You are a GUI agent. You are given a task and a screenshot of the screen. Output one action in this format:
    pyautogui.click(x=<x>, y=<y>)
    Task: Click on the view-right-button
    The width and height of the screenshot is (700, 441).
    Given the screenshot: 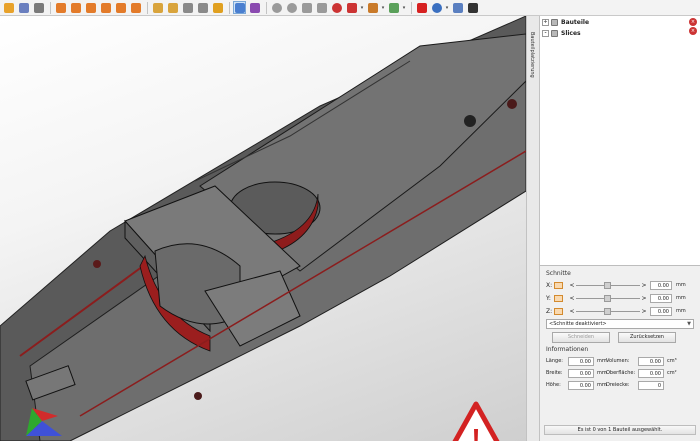 What is the action you would take?
    pyautogui.click(x=105, y=7)
    